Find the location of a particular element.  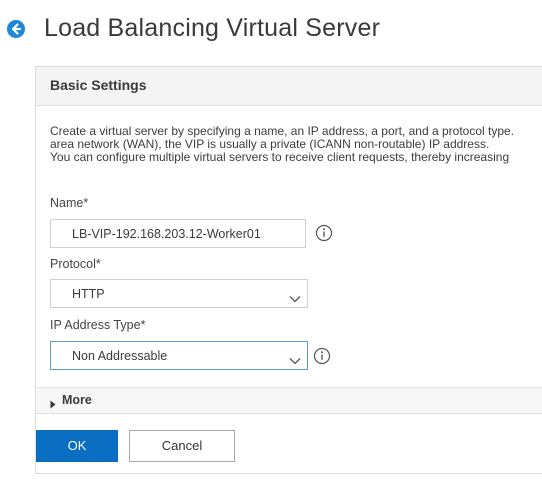

ip-address-type-select-value: Non Addressable is located at coordinates (120, 356).